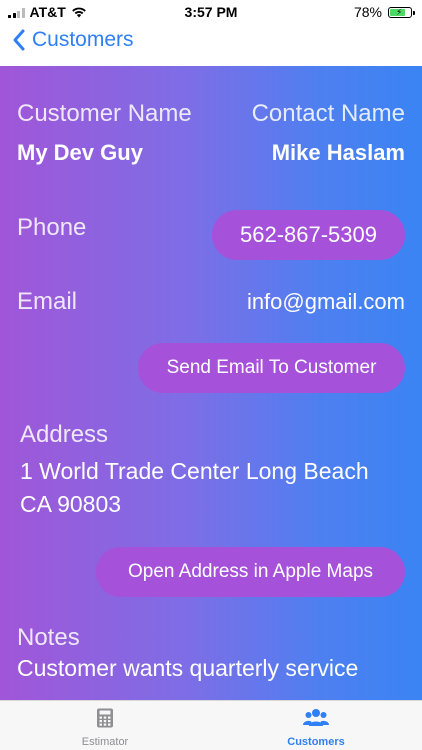 The image size is (422, 750). I want to click on email-label: Email, so click(47, 301).